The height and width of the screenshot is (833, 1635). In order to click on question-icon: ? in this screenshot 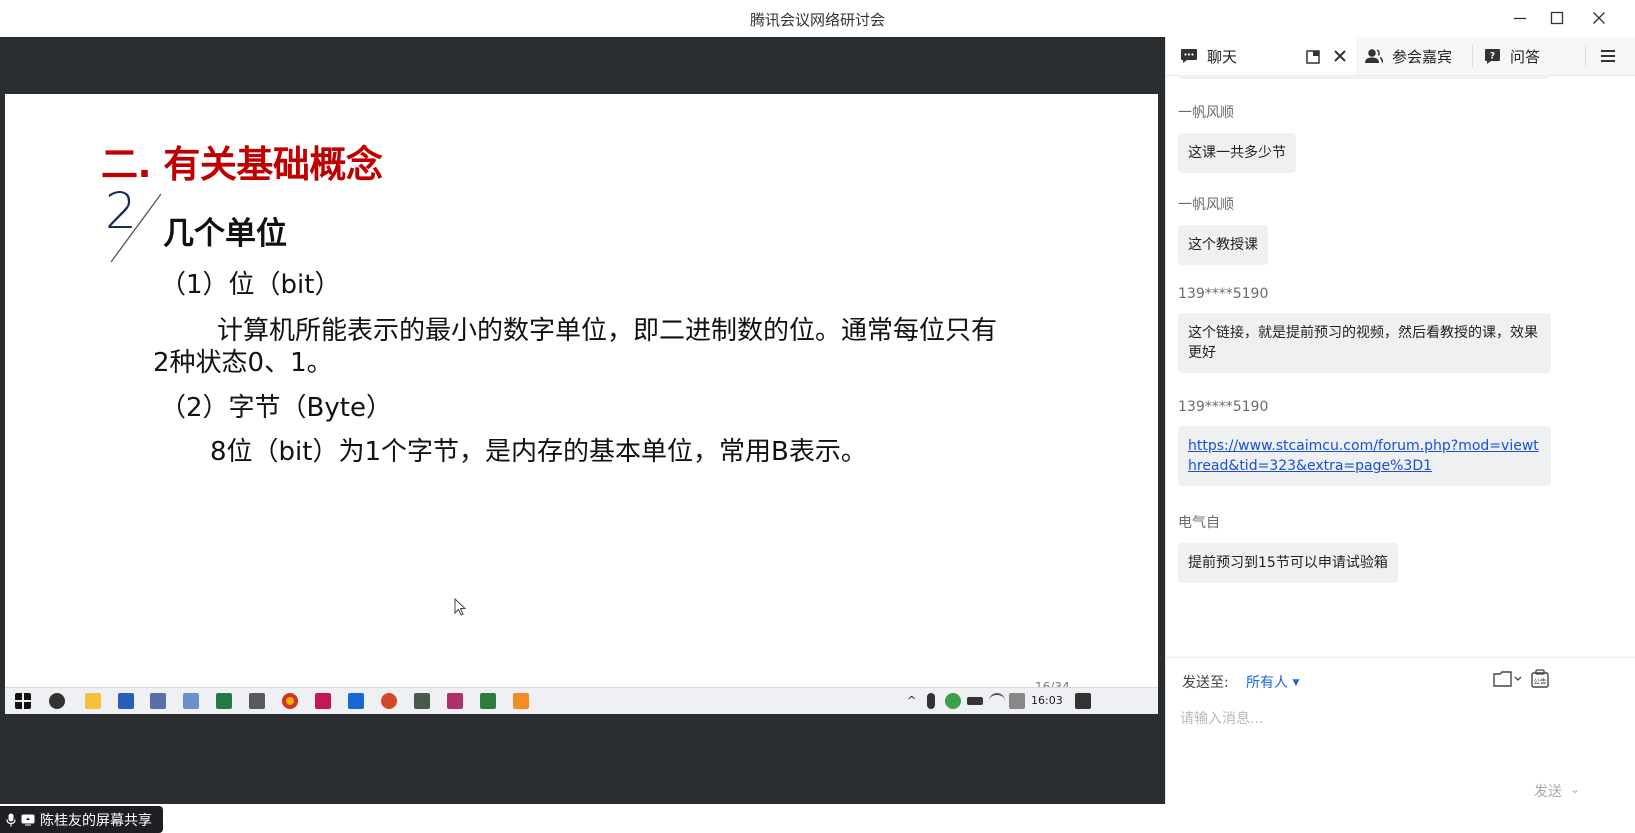, I will do `click(1492, 56)`.